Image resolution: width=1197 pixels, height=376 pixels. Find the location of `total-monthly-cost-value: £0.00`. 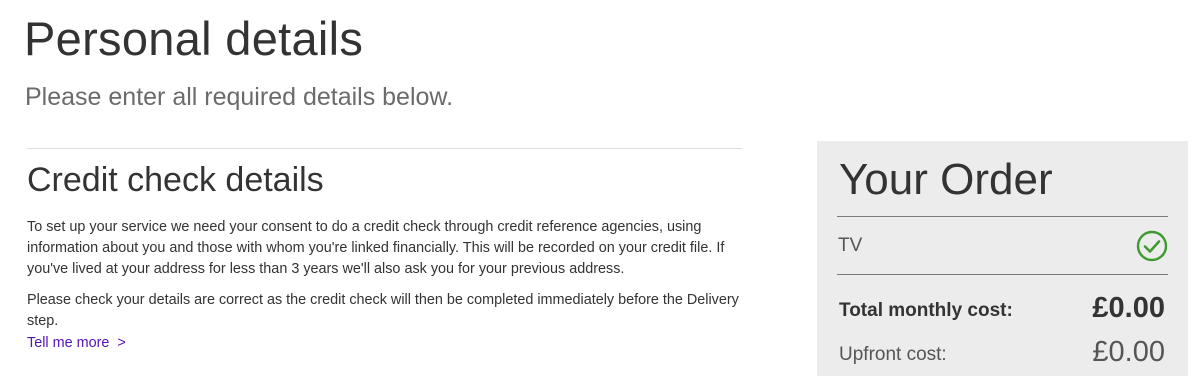

total-monthly-cost-value: £0.00 is located at coordinates (1128, 308).